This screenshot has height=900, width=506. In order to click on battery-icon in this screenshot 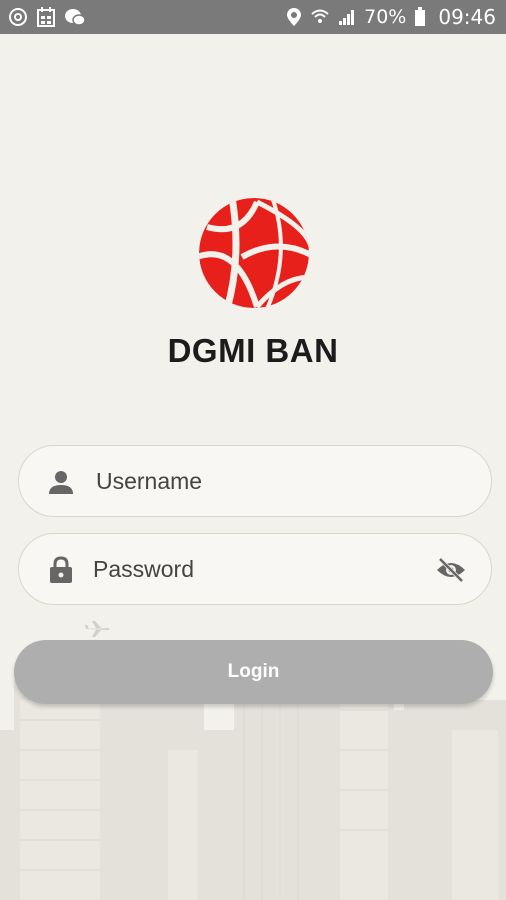, I will do `click(420, 16)`.